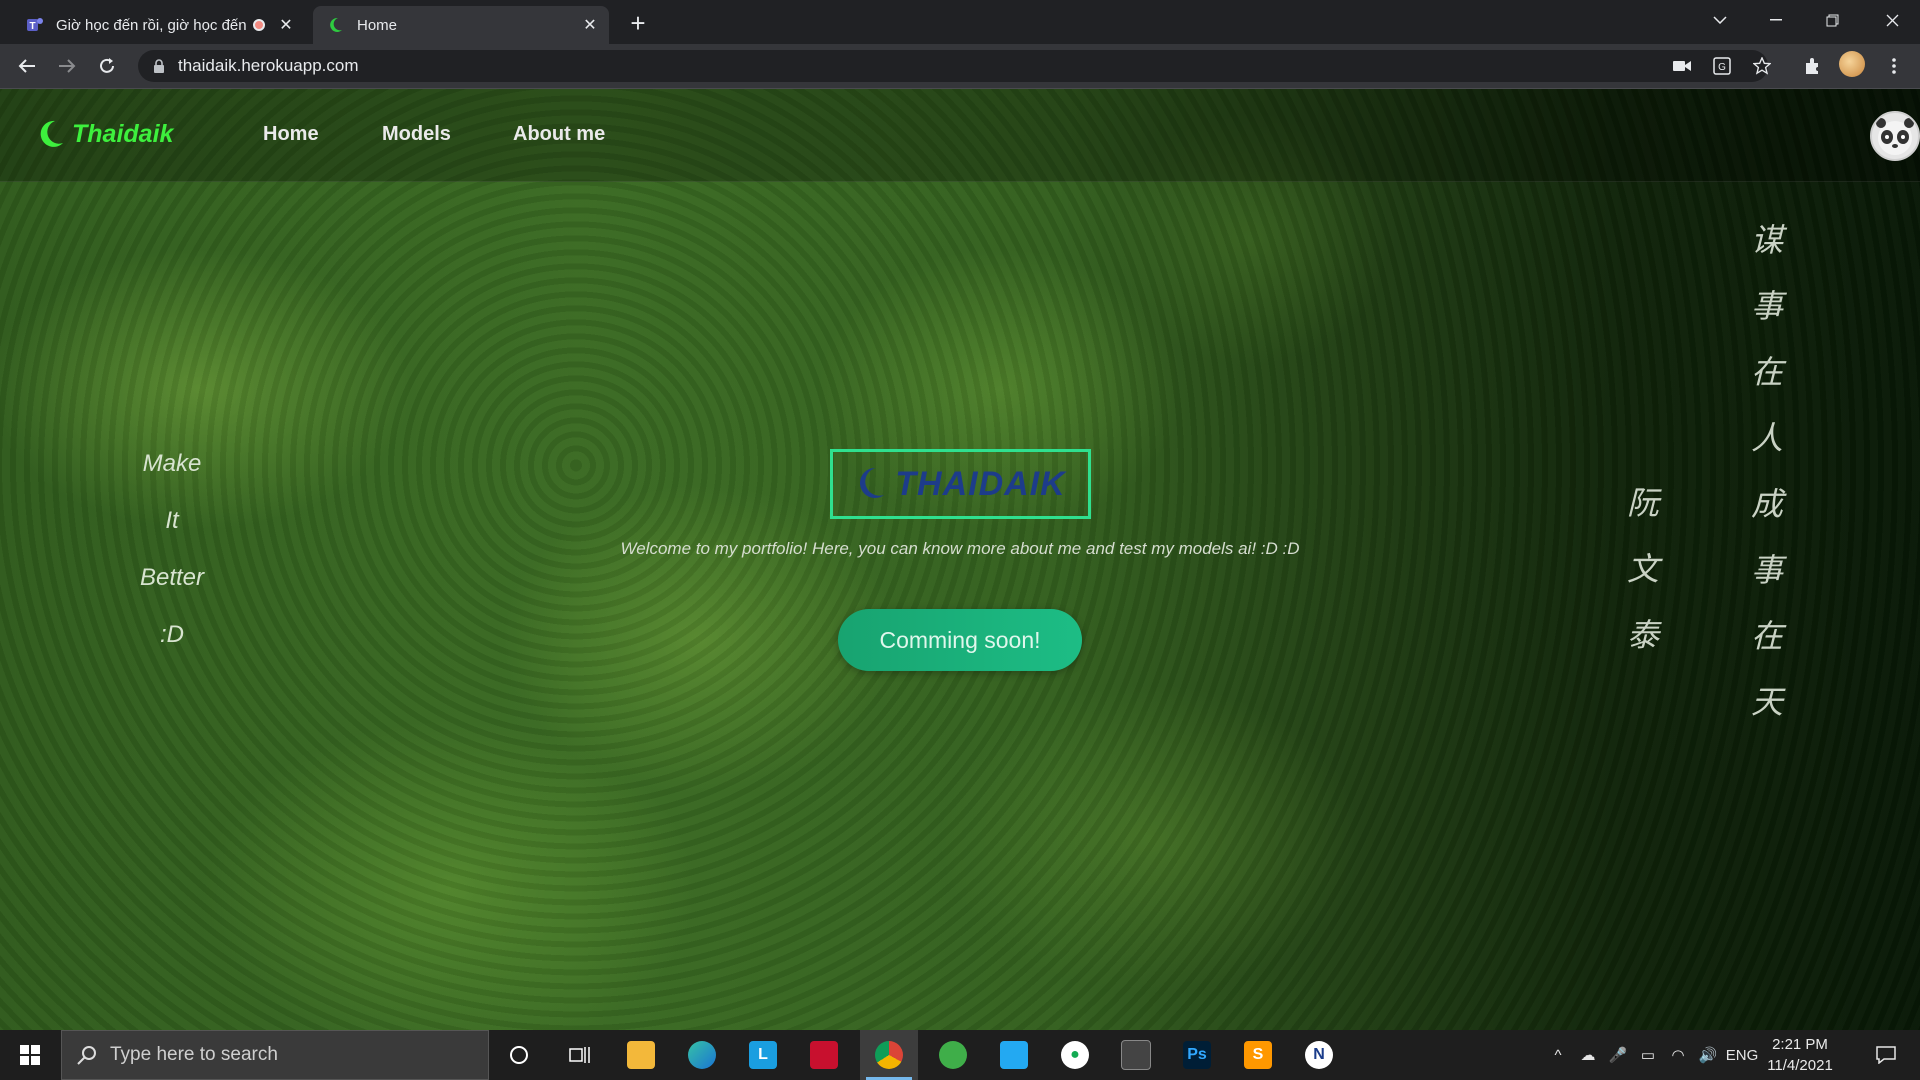  What do you see at coordinates (1767, 471) in the screenshot?
I see `cjk-proverb-column: 谋 事 在 人 成 事 在 天` at bounding box center [1767, 471].